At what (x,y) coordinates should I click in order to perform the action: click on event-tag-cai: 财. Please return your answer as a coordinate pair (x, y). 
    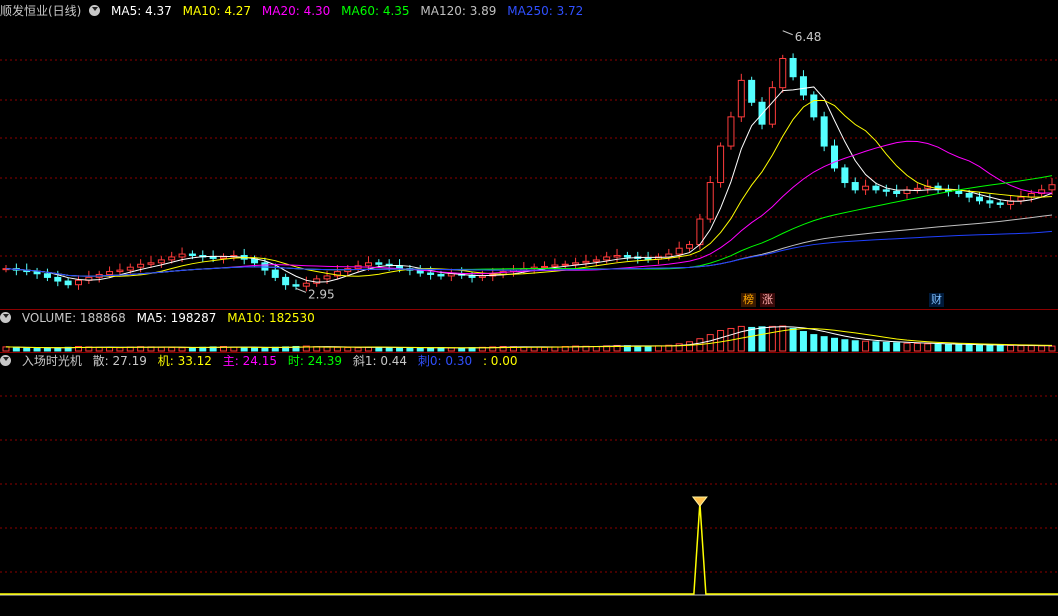
    Looking at the image, I should click on (936, 300).